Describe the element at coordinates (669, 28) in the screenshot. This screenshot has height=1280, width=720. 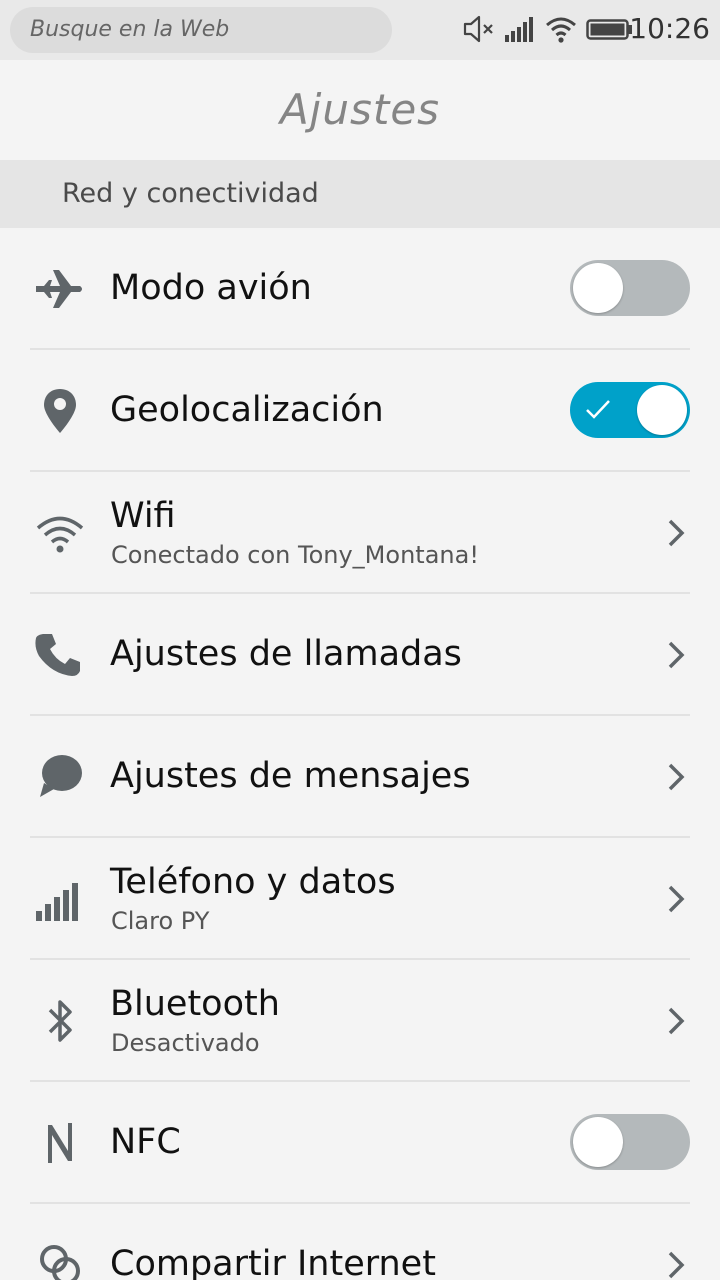
I see `clock: 10:26` at that location.